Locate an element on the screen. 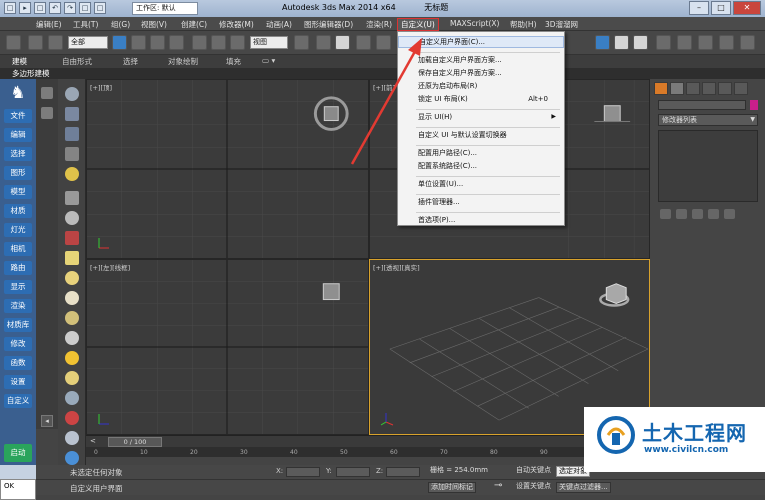  y-coord-field is located at coordinates (353, 472).